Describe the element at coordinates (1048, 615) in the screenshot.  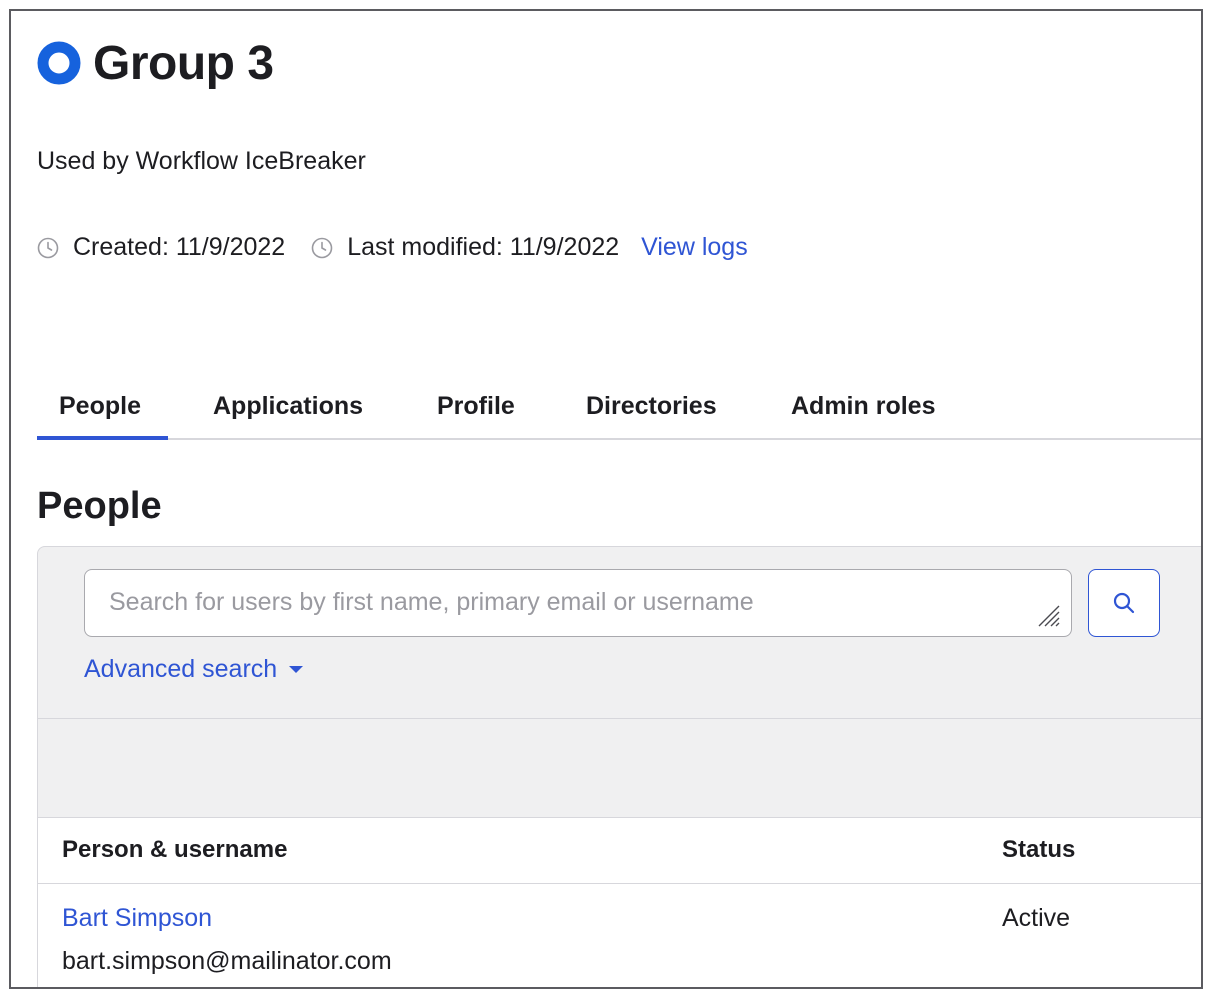
I see `resize-grip-icon` at that location.